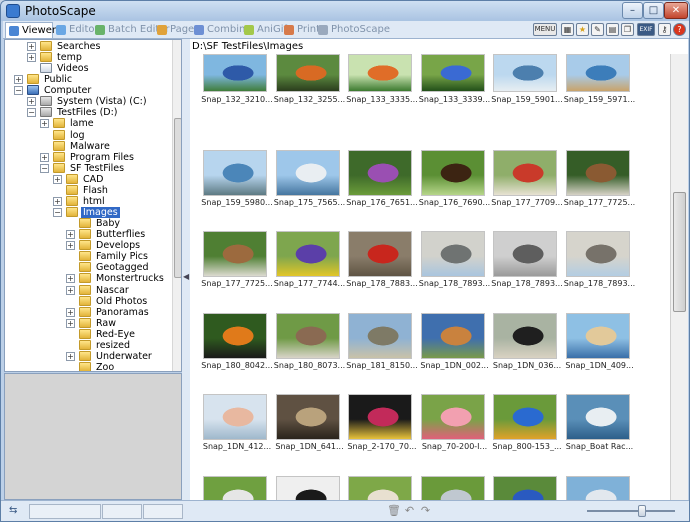 This screenshot has height=522, width=690. What do you see at coordinates (632, 511) in the screenshot?
I see `zoom-slider` at bounding box center [632, 511].